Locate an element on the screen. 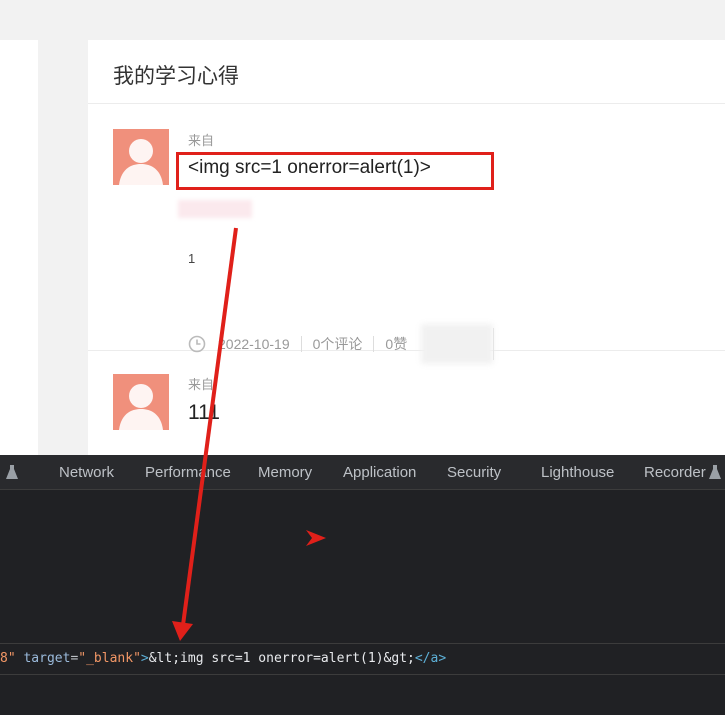 The image size is (725, 715). highlight-box is located at coordinates (335, 171).